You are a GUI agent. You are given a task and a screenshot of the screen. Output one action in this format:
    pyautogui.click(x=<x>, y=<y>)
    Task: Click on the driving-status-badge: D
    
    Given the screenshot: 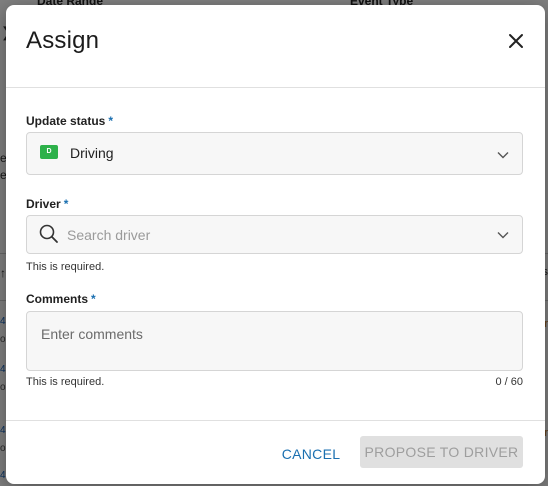 What is the action you would take?
    pyautogui.click(x=49, y=152)
    